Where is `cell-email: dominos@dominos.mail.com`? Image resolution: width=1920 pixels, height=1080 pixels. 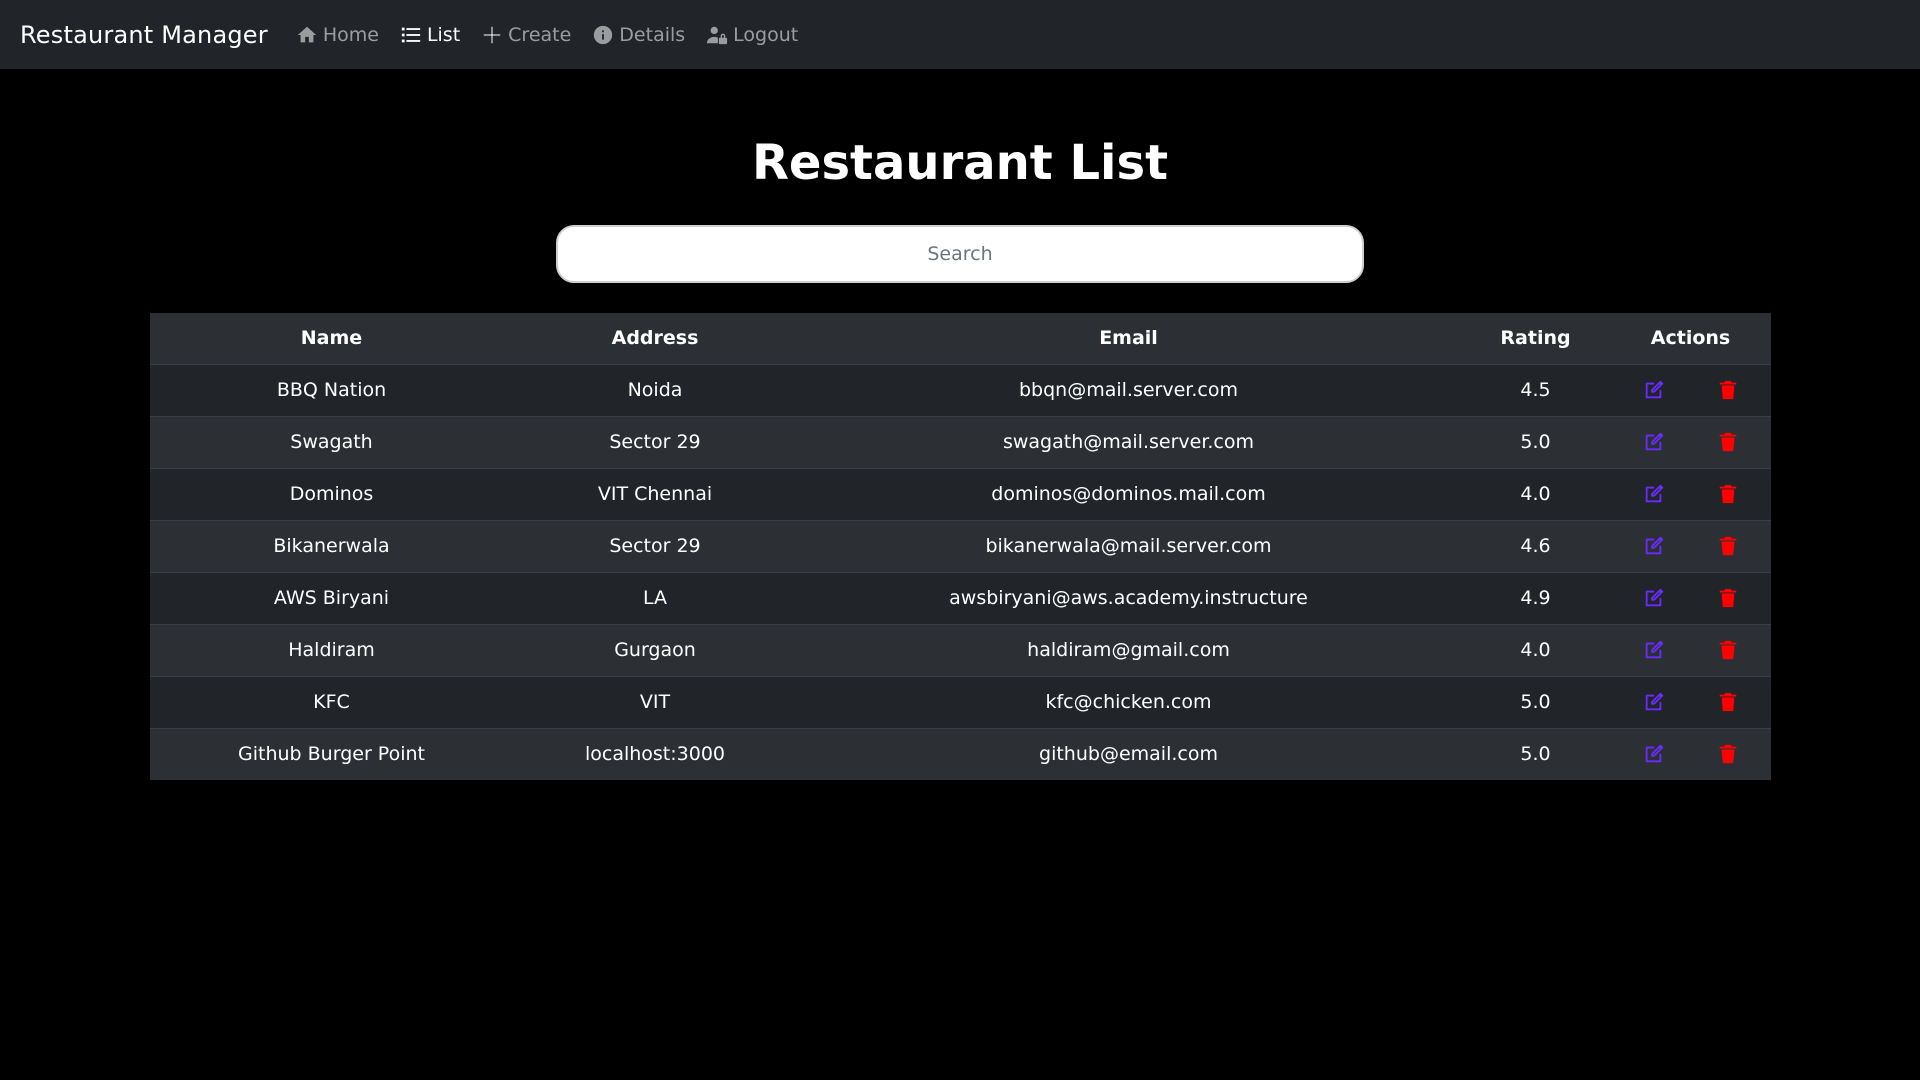
cell-email: dominos@dominos.mail.com is located at coordinates (1128, 494).